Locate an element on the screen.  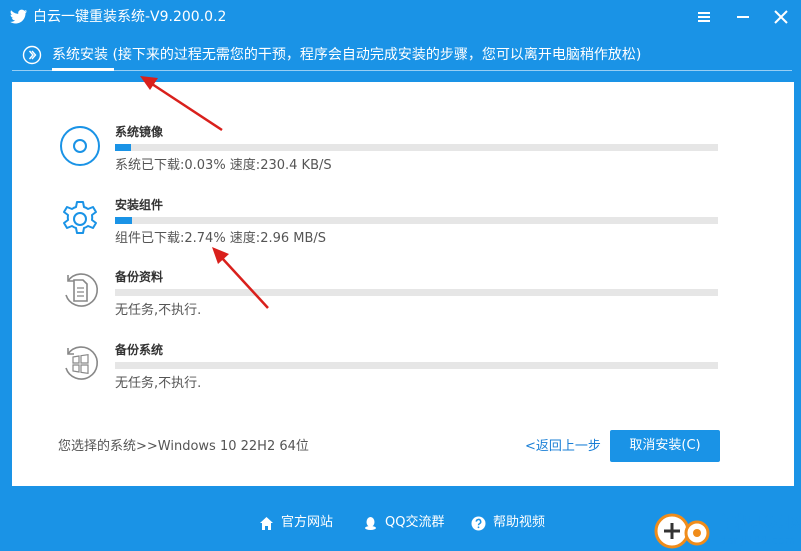
watermark: 单机100网 danji100.com is located at coordinates (725, 530).